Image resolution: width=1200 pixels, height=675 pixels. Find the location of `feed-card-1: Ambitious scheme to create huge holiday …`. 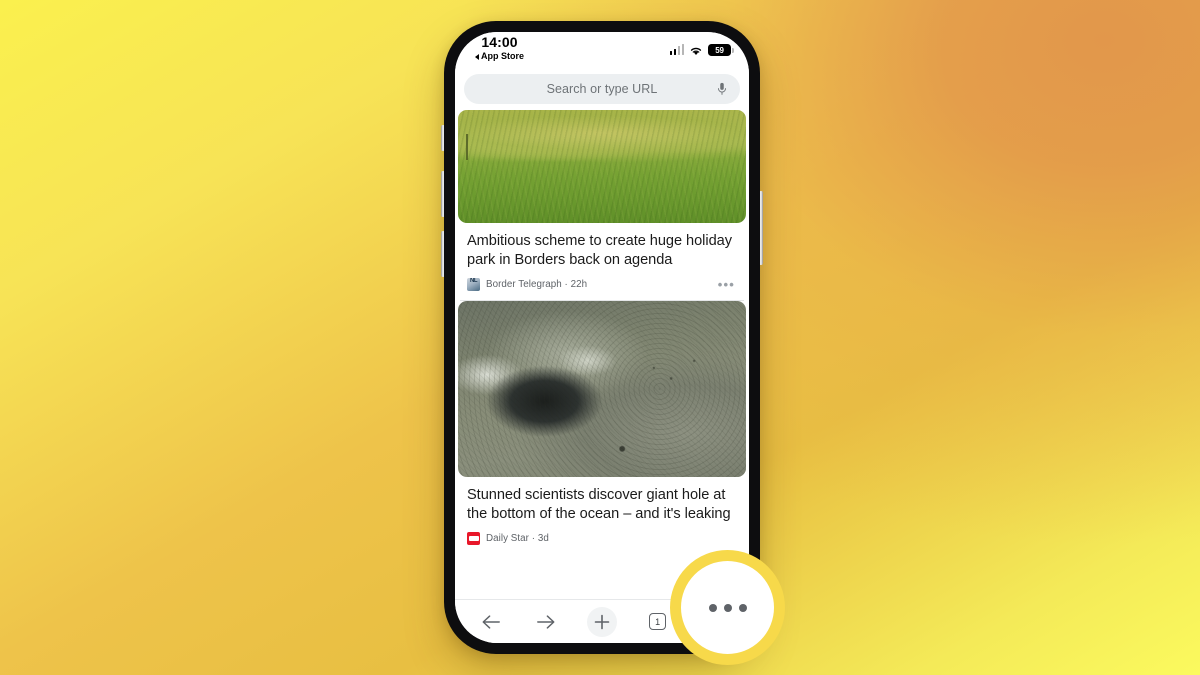

feed-card-1: Ambitious scheme to create huge holiday … is located at coordinates (602, 205).